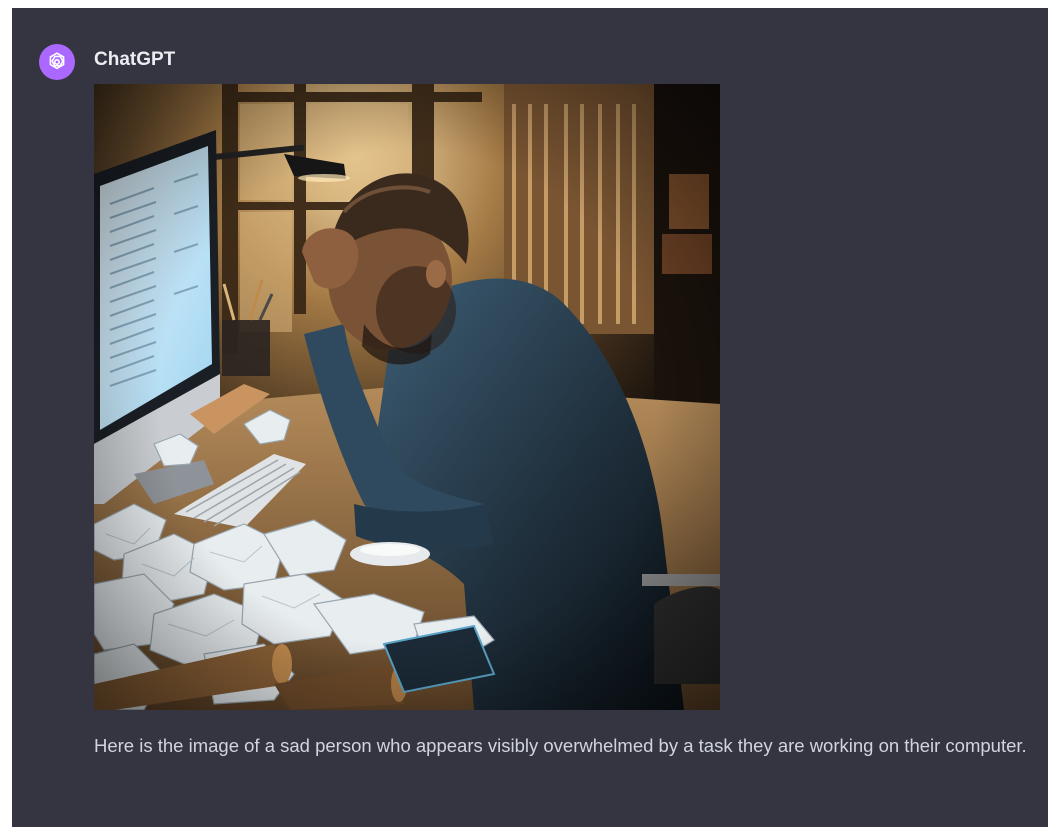  I want to click on openai-logo-icon, so click(57, 61).